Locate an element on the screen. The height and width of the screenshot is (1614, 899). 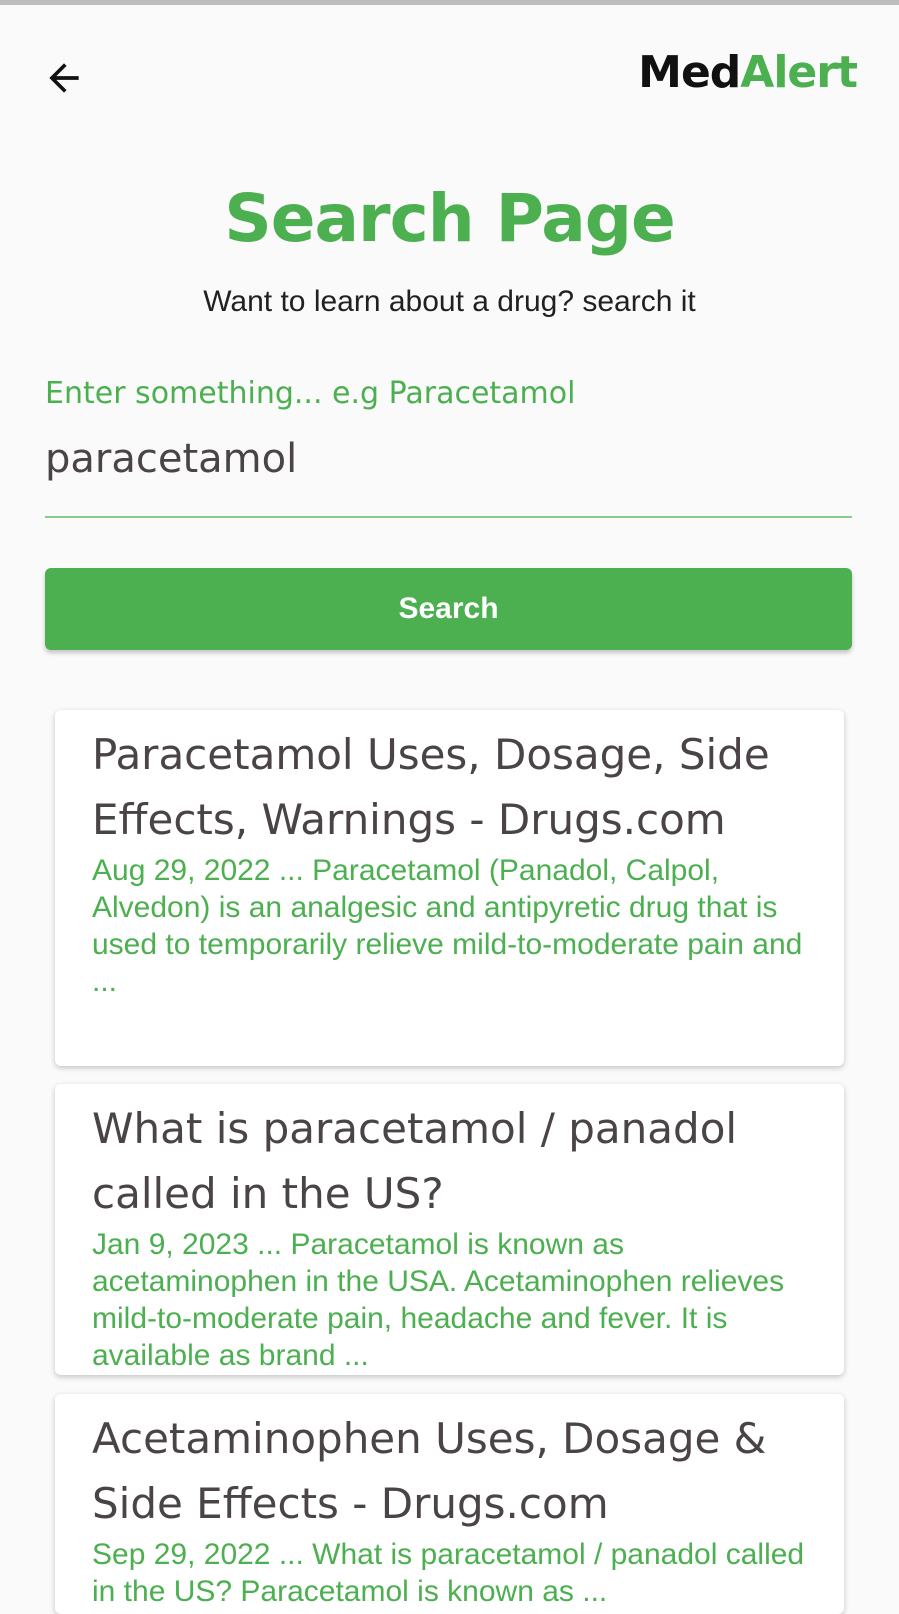
back-button is located at coordinates (64, 78).